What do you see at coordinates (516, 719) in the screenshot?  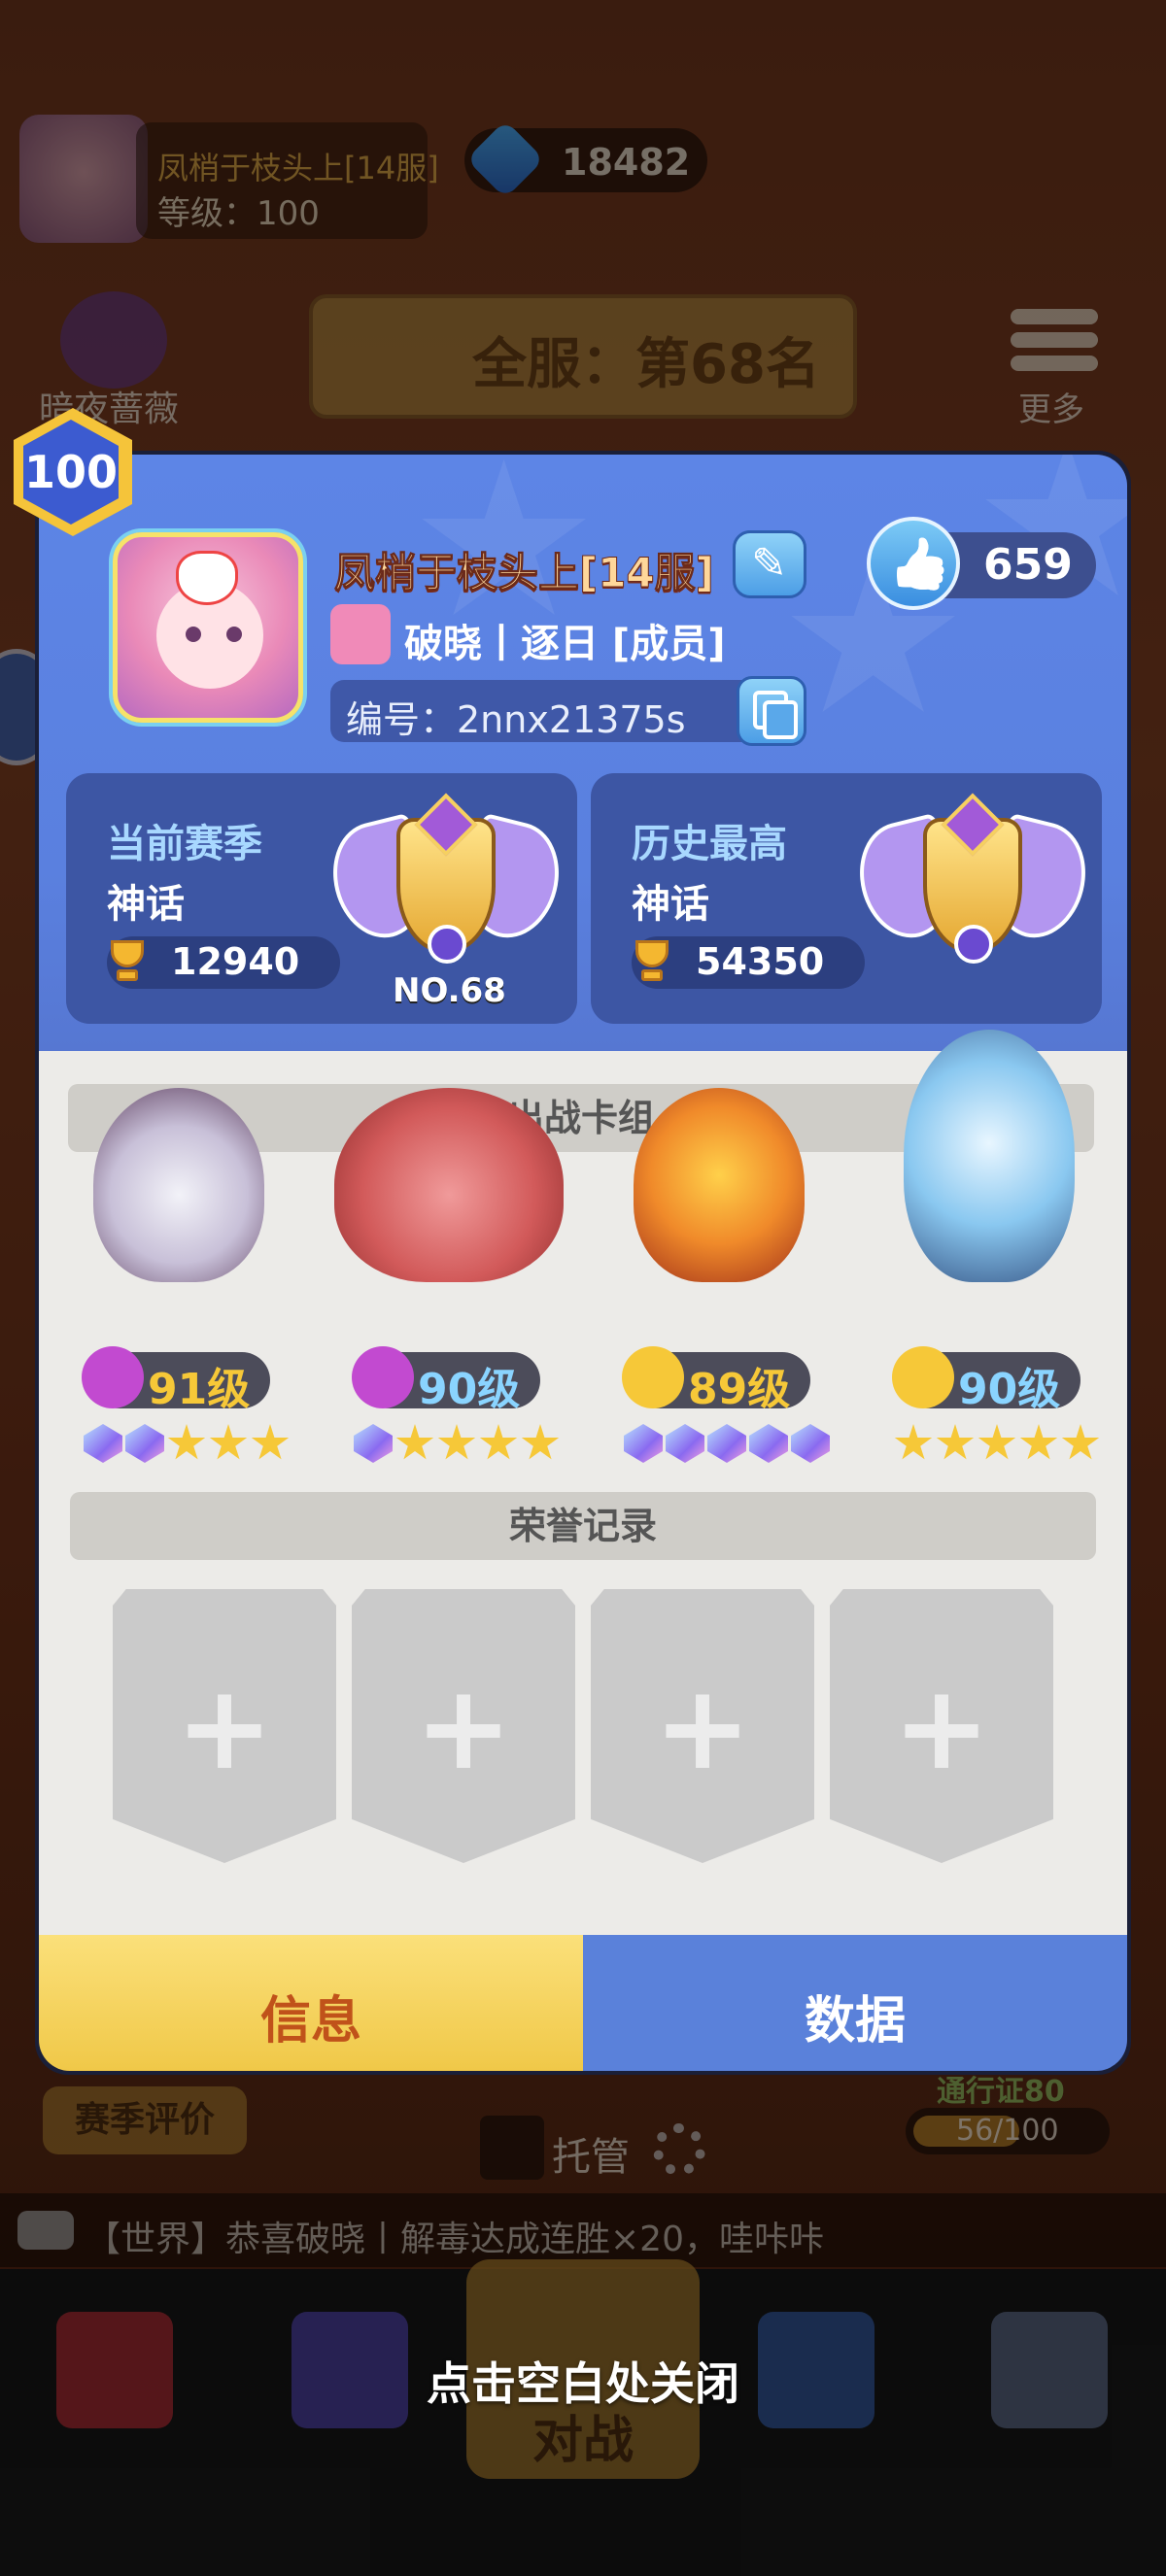 I see `player-id: 编号：2nnx21375s` at bounding box center [516, 719].